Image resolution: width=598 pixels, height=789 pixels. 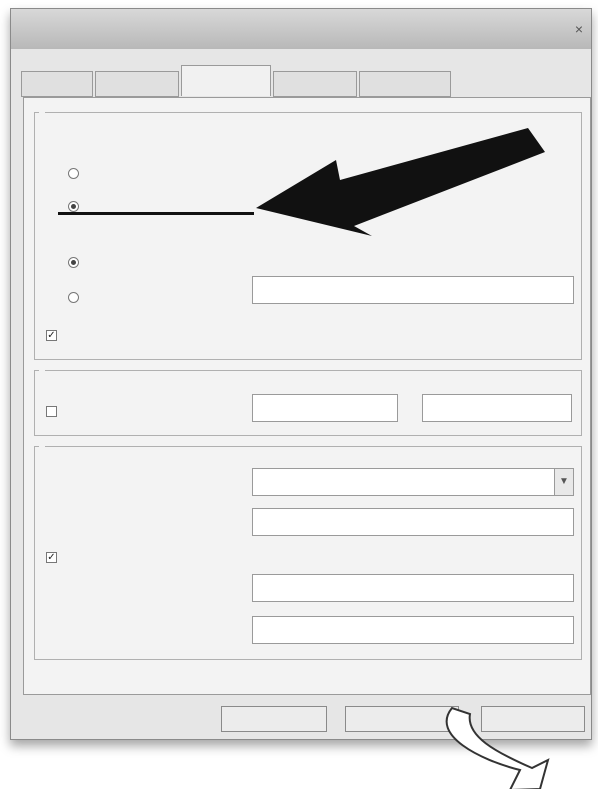 What do you see at coordinates (400, 182) in the screenshot?
I see `black-arrow-icon` at bounding box center [400, 182].